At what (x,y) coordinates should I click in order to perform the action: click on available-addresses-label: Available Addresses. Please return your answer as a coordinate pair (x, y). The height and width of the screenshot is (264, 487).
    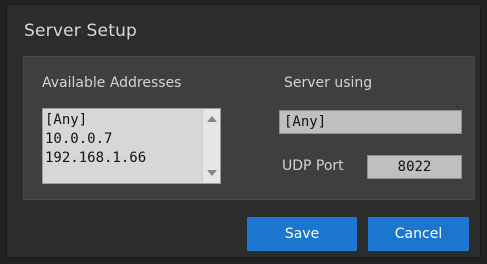
    Looking at the image, I should click on (112, 83).